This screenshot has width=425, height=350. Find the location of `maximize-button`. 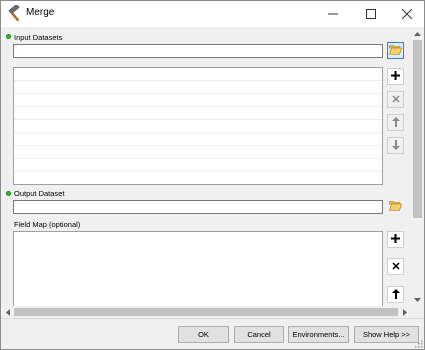

maximize-button is located at coordinates (371, 14).